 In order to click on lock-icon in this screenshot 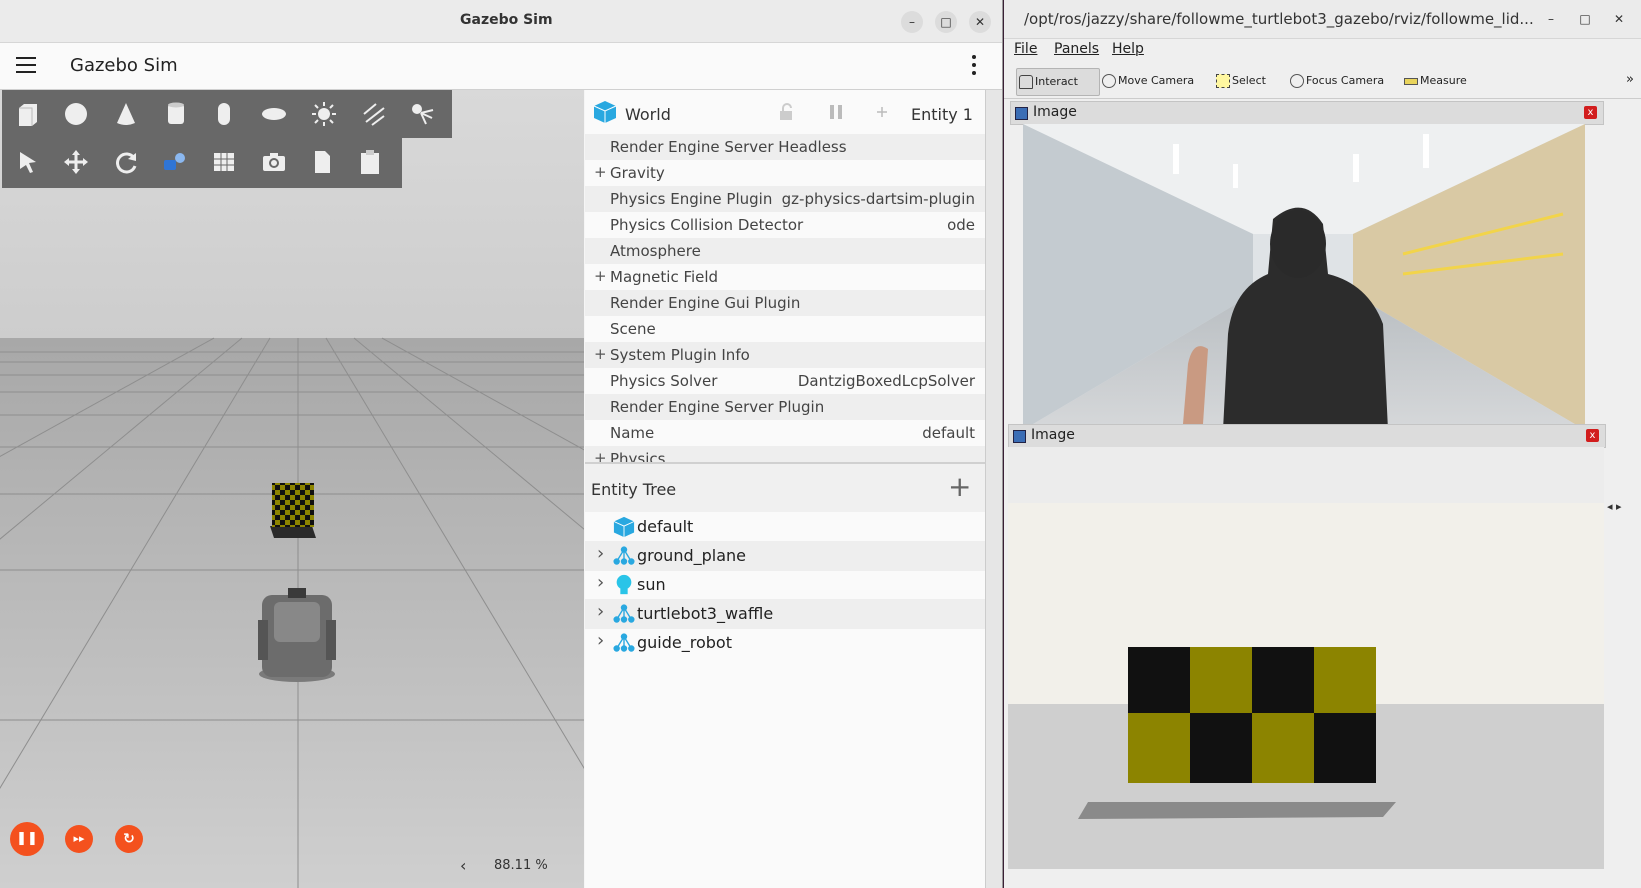, I will do `click(786, 112)`.